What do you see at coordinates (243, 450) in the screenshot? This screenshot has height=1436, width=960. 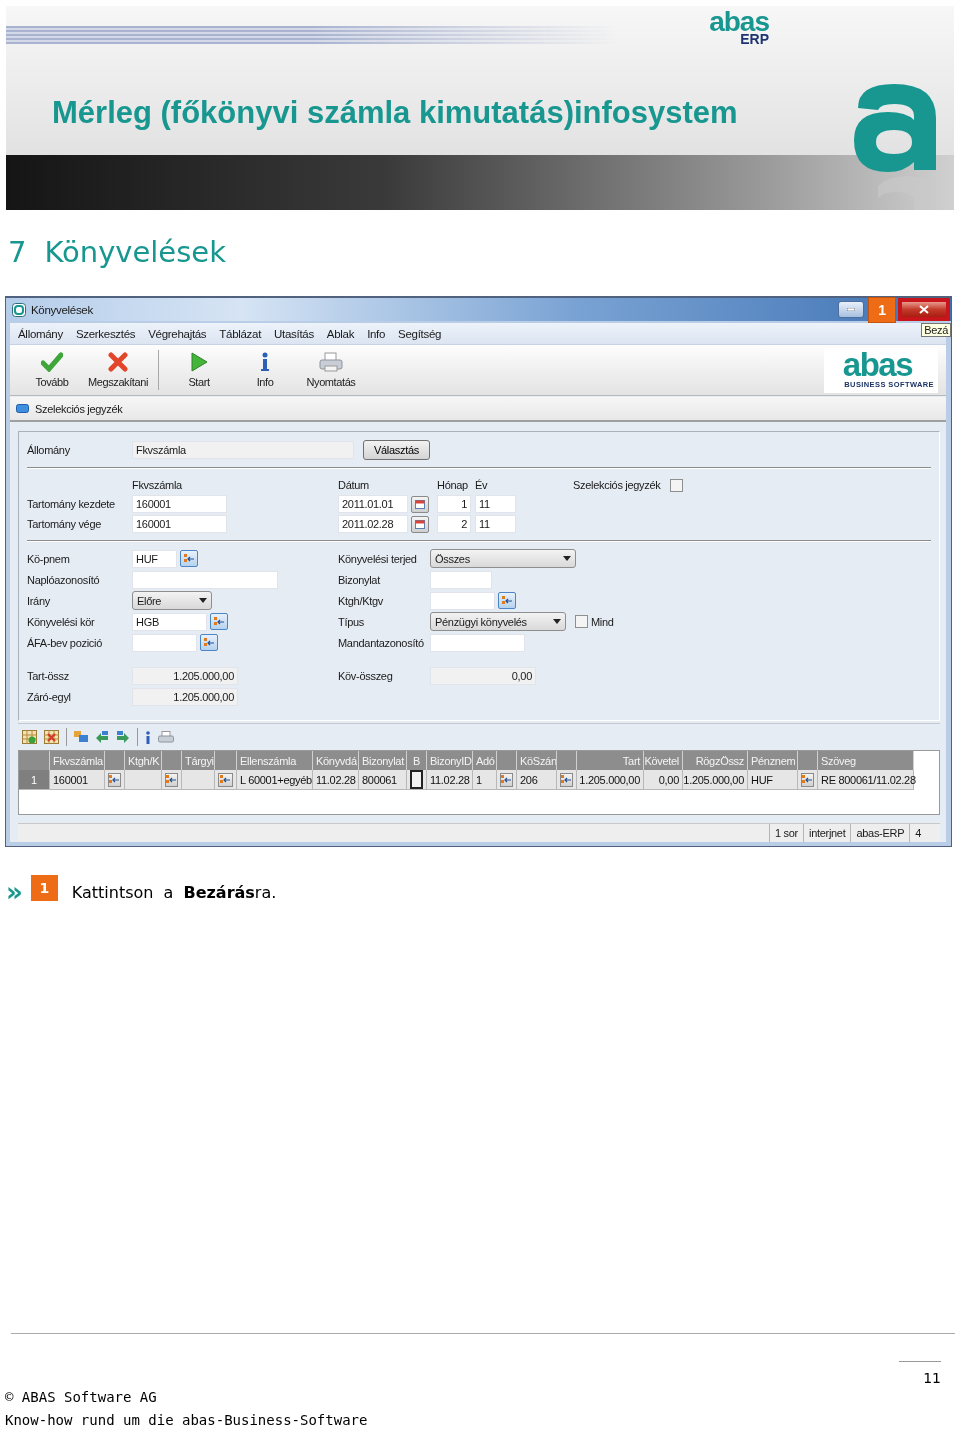 I see `text-field: Fkvszámla` at bounding box center [243, 450].